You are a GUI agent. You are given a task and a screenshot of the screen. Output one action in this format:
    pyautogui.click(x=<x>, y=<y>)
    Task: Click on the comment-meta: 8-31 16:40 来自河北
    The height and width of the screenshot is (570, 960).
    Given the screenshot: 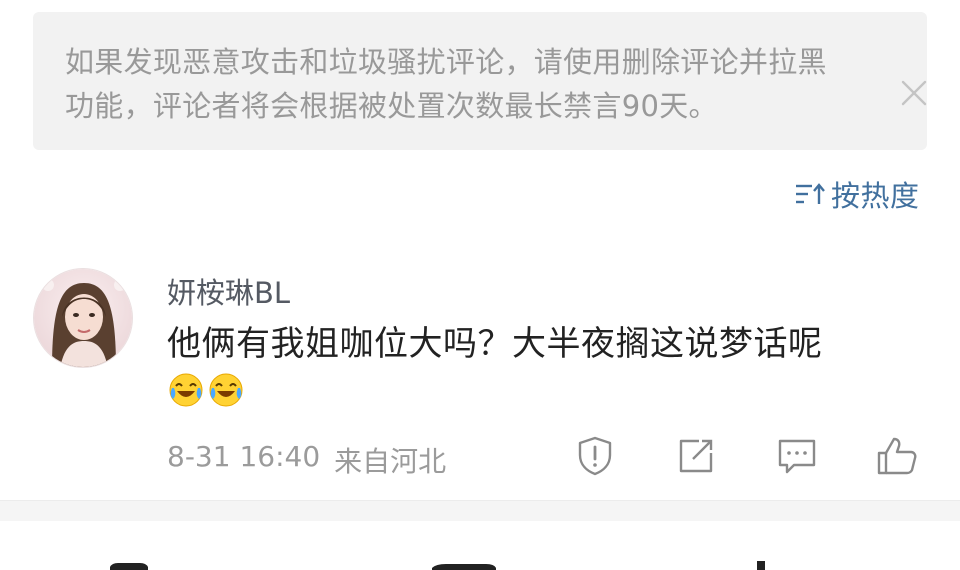 What is the action you would take?
    pyautogui.click(x=306, y=460)
    